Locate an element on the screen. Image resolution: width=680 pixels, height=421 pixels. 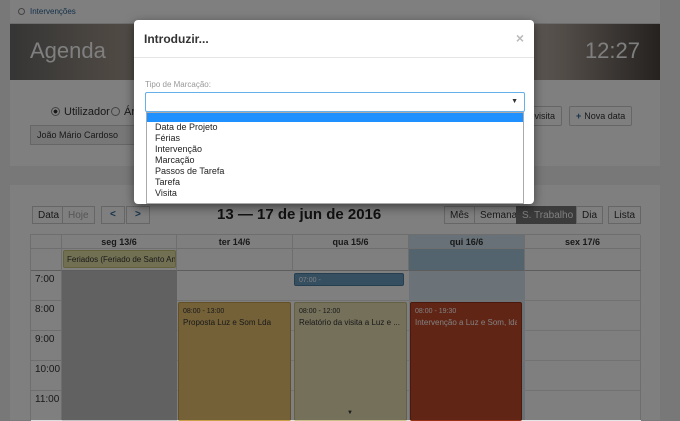
dropdown-option: Marcação is located at coordinates (335, 160).